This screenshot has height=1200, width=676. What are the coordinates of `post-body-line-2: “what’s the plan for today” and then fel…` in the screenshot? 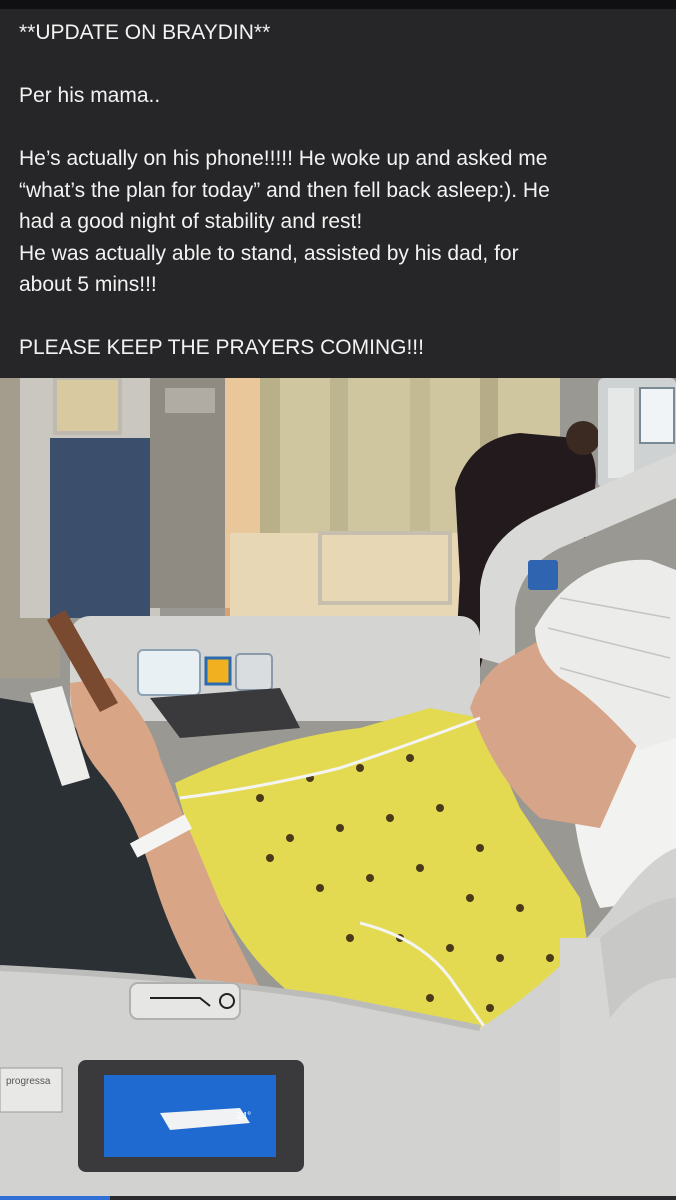 It's located at (284, 190).